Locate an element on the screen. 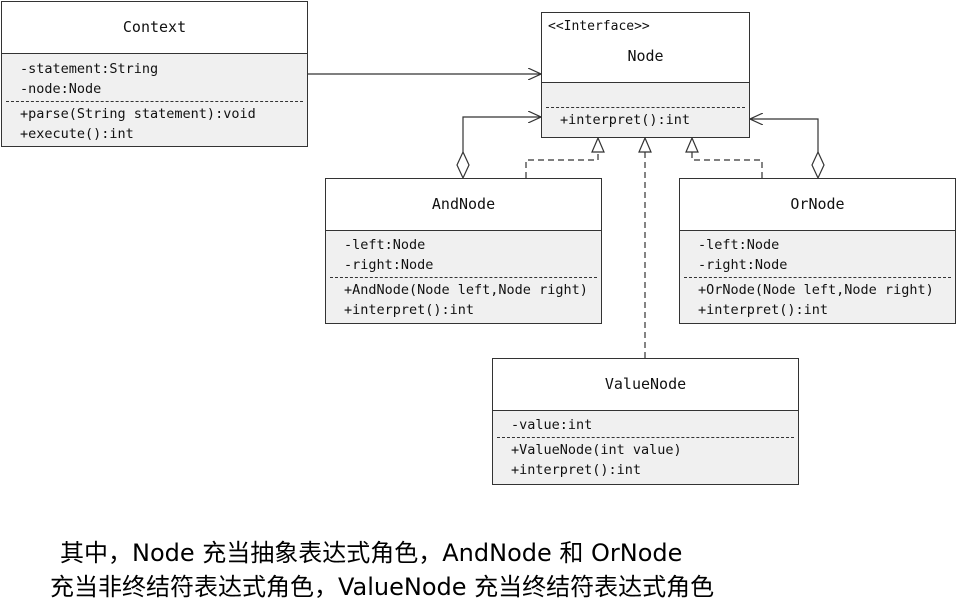 The width and height of the screenshot is (957, 614). caption-line-2: 充当非终结符表达式角色，ValueNode 充当终结符表达式角色 is located at coordinates (382, 587).